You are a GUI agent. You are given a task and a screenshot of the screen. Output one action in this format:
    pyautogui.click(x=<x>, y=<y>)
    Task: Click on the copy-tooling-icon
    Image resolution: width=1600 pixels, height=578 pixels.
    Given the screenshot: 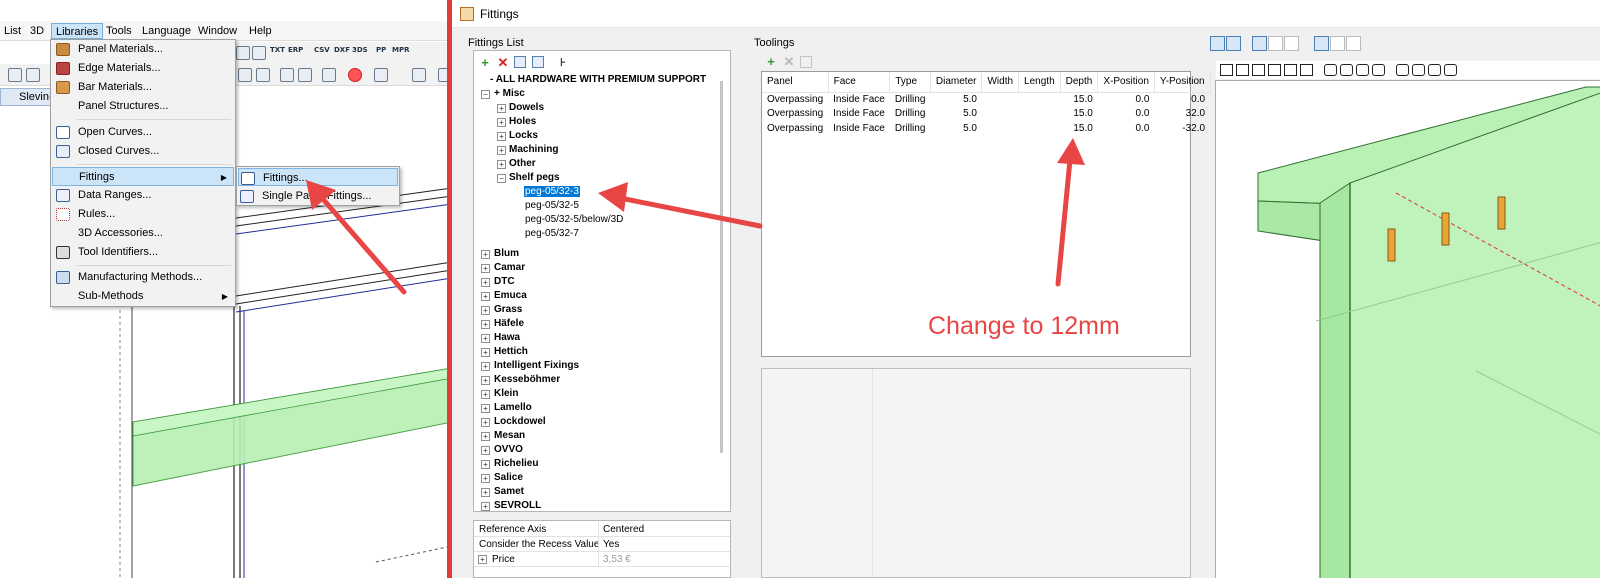 What is the action you would take?
    pyautogui.click(x=806, y=62)
    